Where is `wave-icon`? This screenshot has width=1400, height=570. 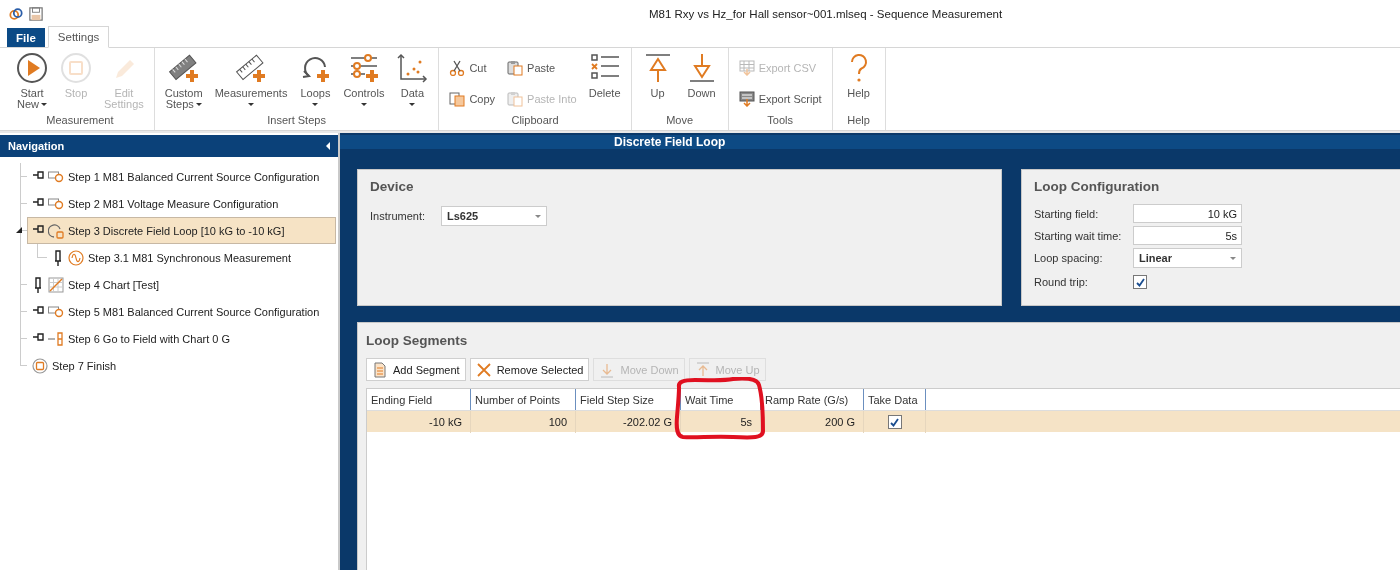
wave-icon is located at coordinates (76, 257).